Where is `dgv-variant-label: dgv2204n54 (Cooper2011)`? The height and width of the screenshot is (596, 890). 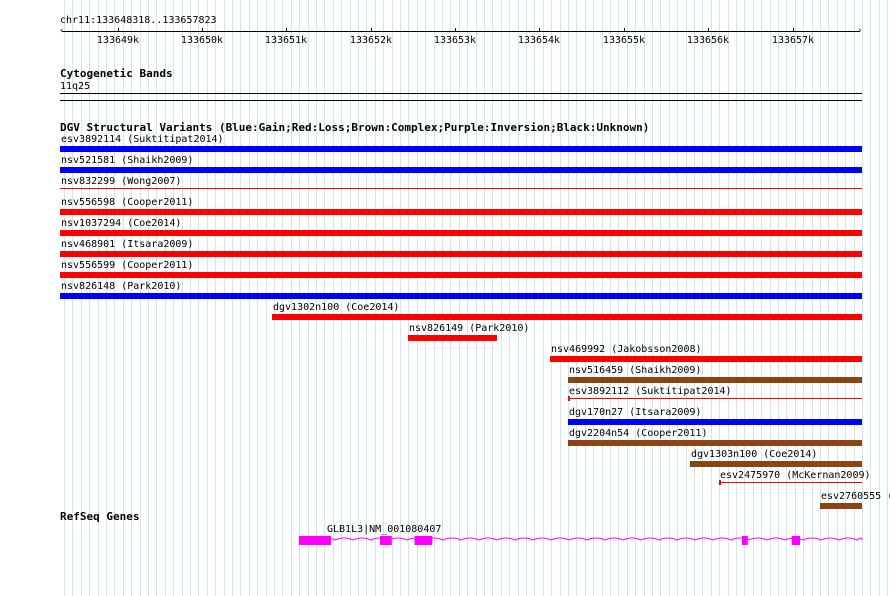
dgv-variant-label: dgv2204n54 (Cooper2011) is located at coordinates (638, 433).